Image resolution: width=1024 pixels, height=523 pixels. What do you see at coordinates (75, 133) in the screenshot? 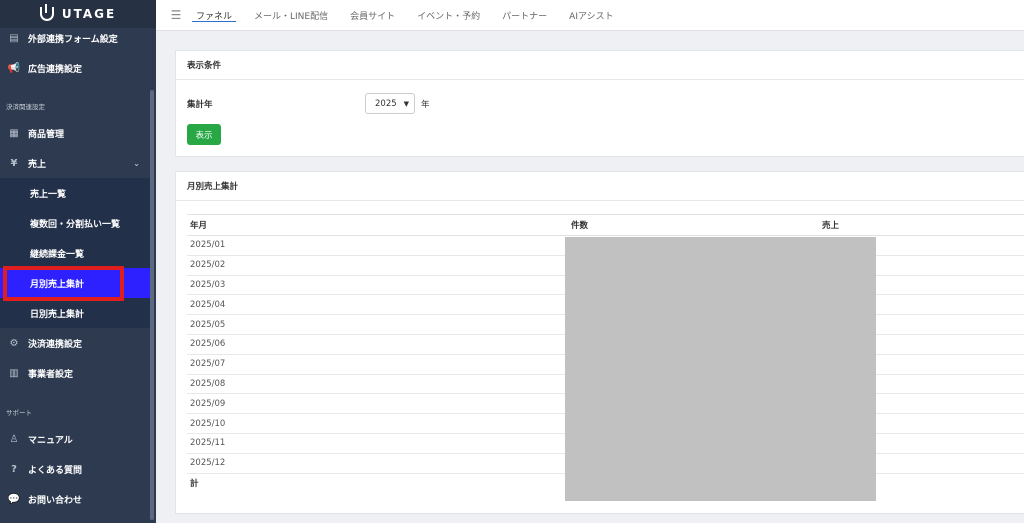
I see `sidebar-item-product-mgmt: ▦ 商品管理` at bounding box center [75, 133].